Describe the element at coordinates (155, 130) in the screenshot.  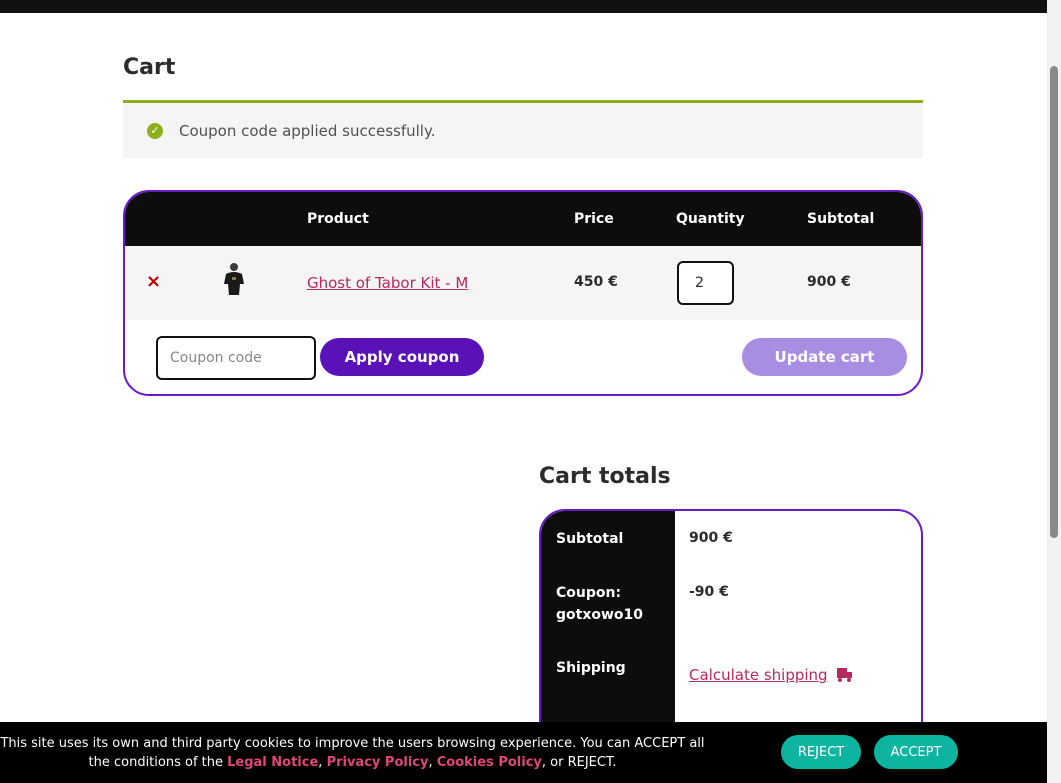
I see `check-circle-icon: ✓` at that location.